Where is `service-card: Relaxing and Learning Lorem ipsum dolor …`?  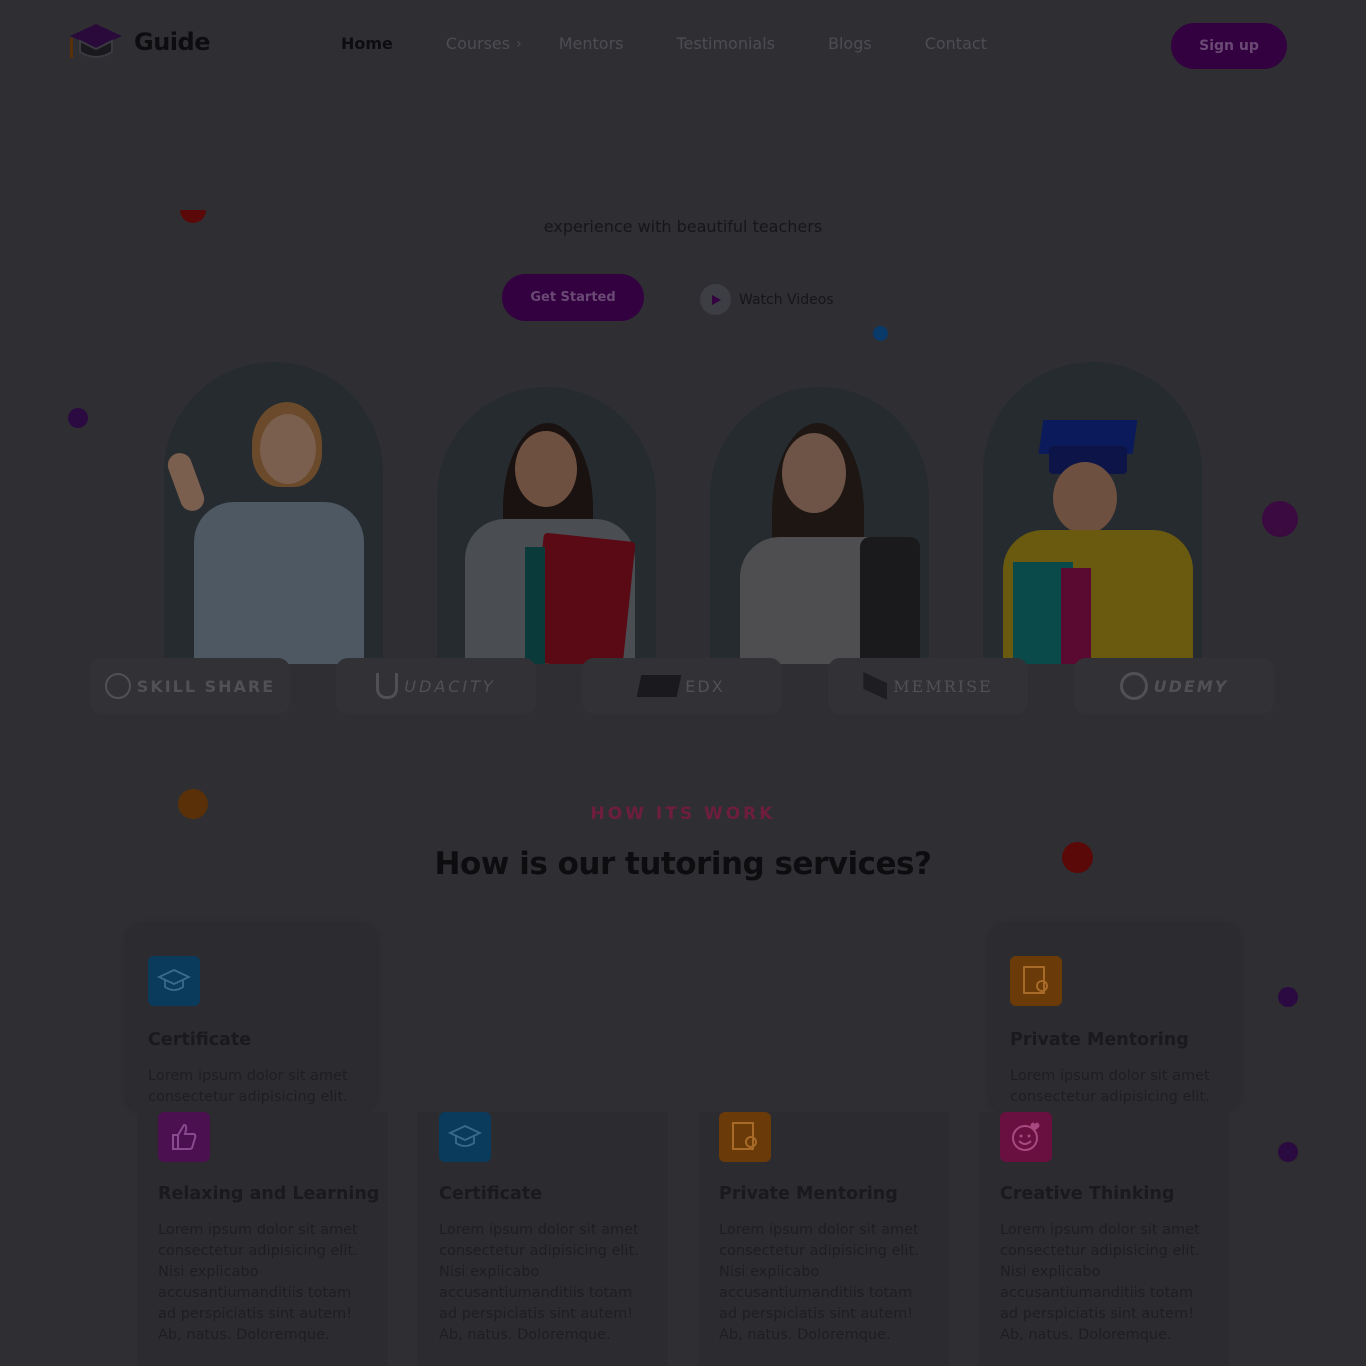
service-card: Relaxing and Learning Lorem ipsum dolor … is located at coordinates (262, 1239).